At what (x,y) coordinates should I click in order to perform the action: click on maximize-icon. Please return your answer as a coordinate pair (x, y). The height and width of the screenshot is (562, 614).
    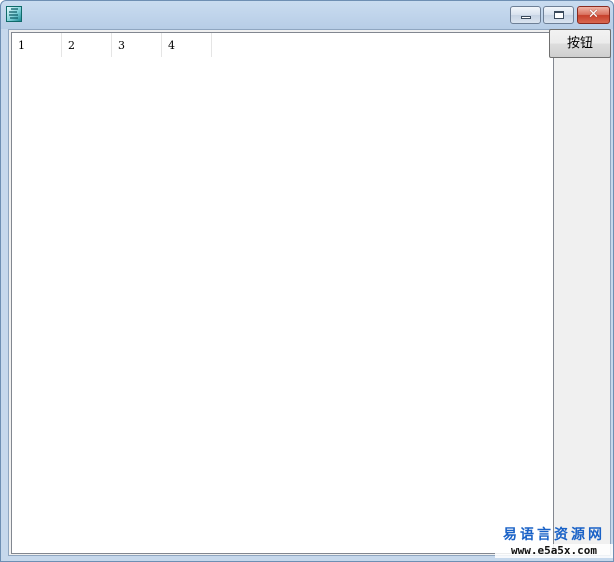
    Looking at the image, I should click on (559, 15).